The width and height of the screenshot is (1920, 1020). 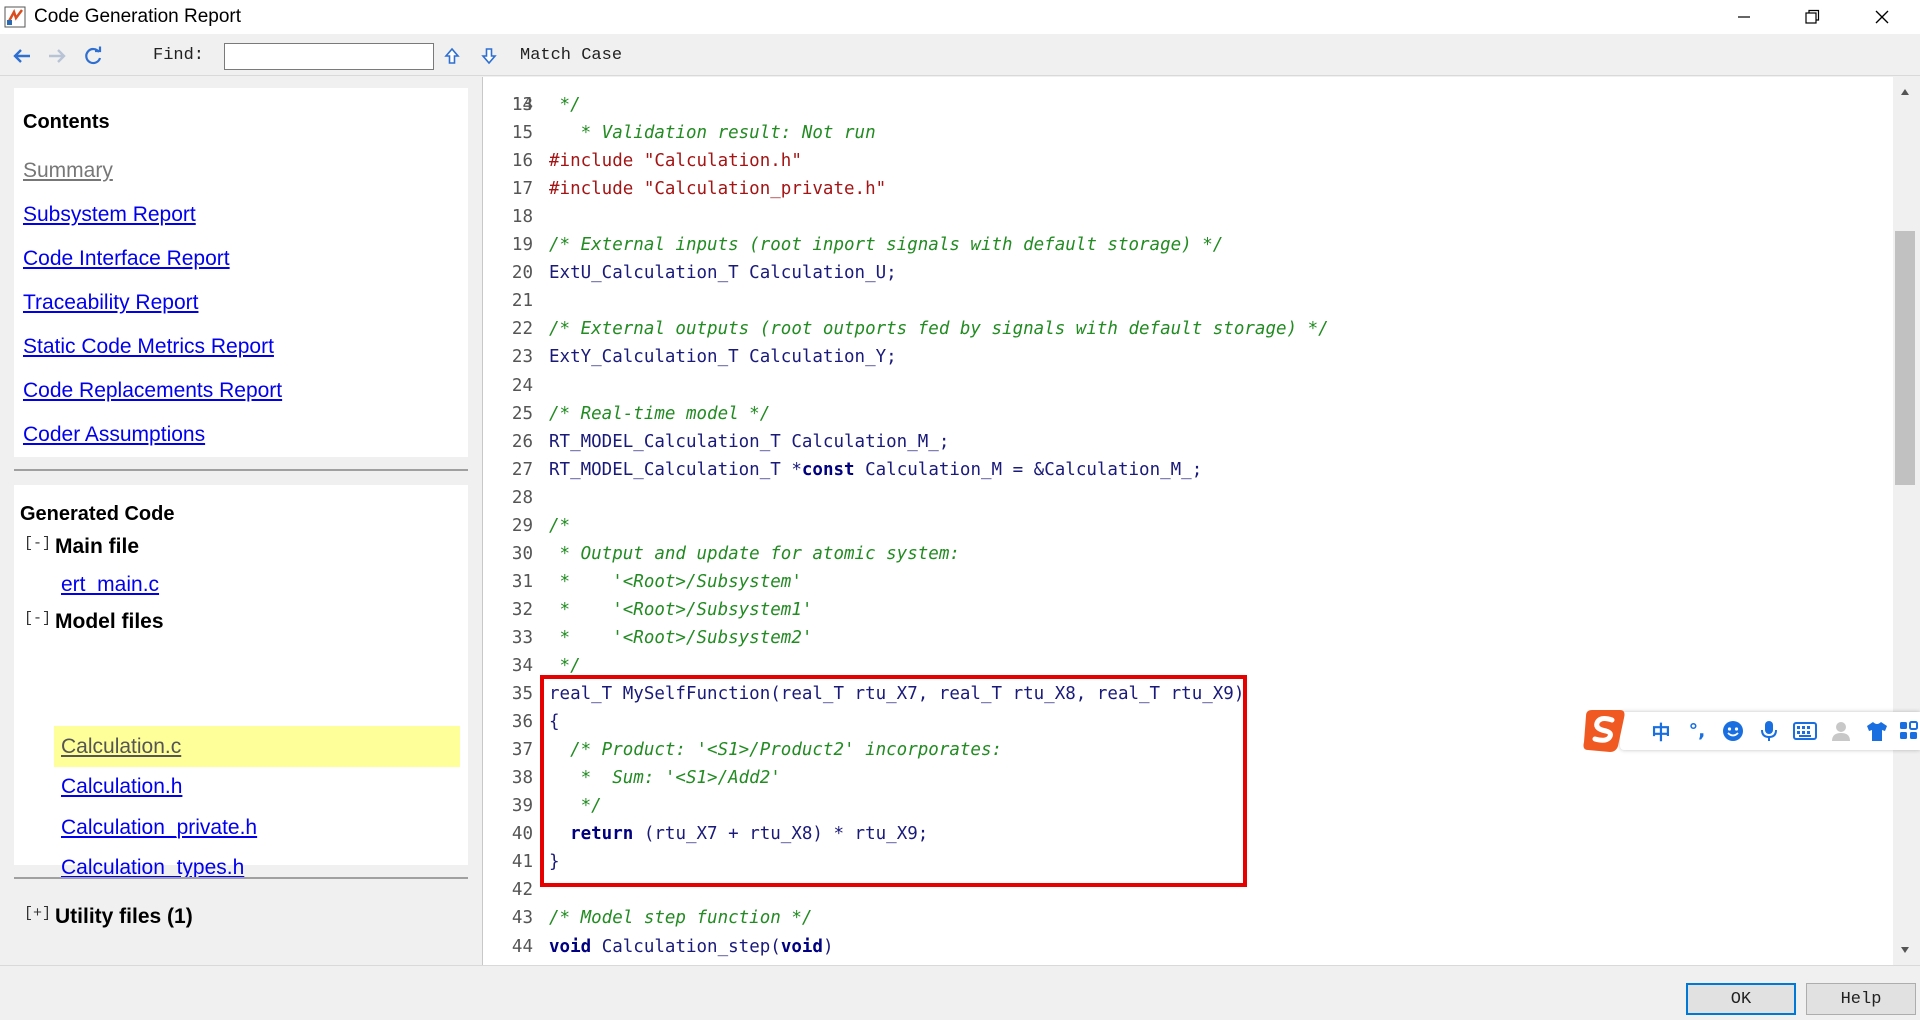 What do you see at coordinates (754, 553) in the screenshot?
I see `code-comment: * Output and update for atomic system:` at bounding box center [754, 553].